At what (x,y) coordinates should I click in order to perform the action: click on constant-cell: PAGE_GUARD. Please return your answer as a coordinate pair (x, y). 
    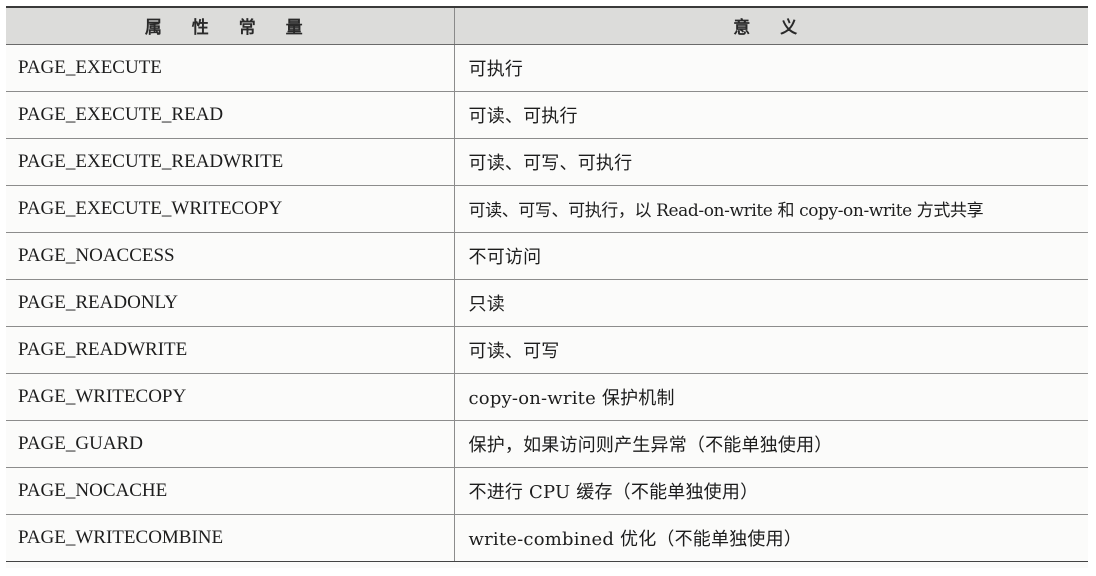
    Looking at the image, I should click on (230, 444).